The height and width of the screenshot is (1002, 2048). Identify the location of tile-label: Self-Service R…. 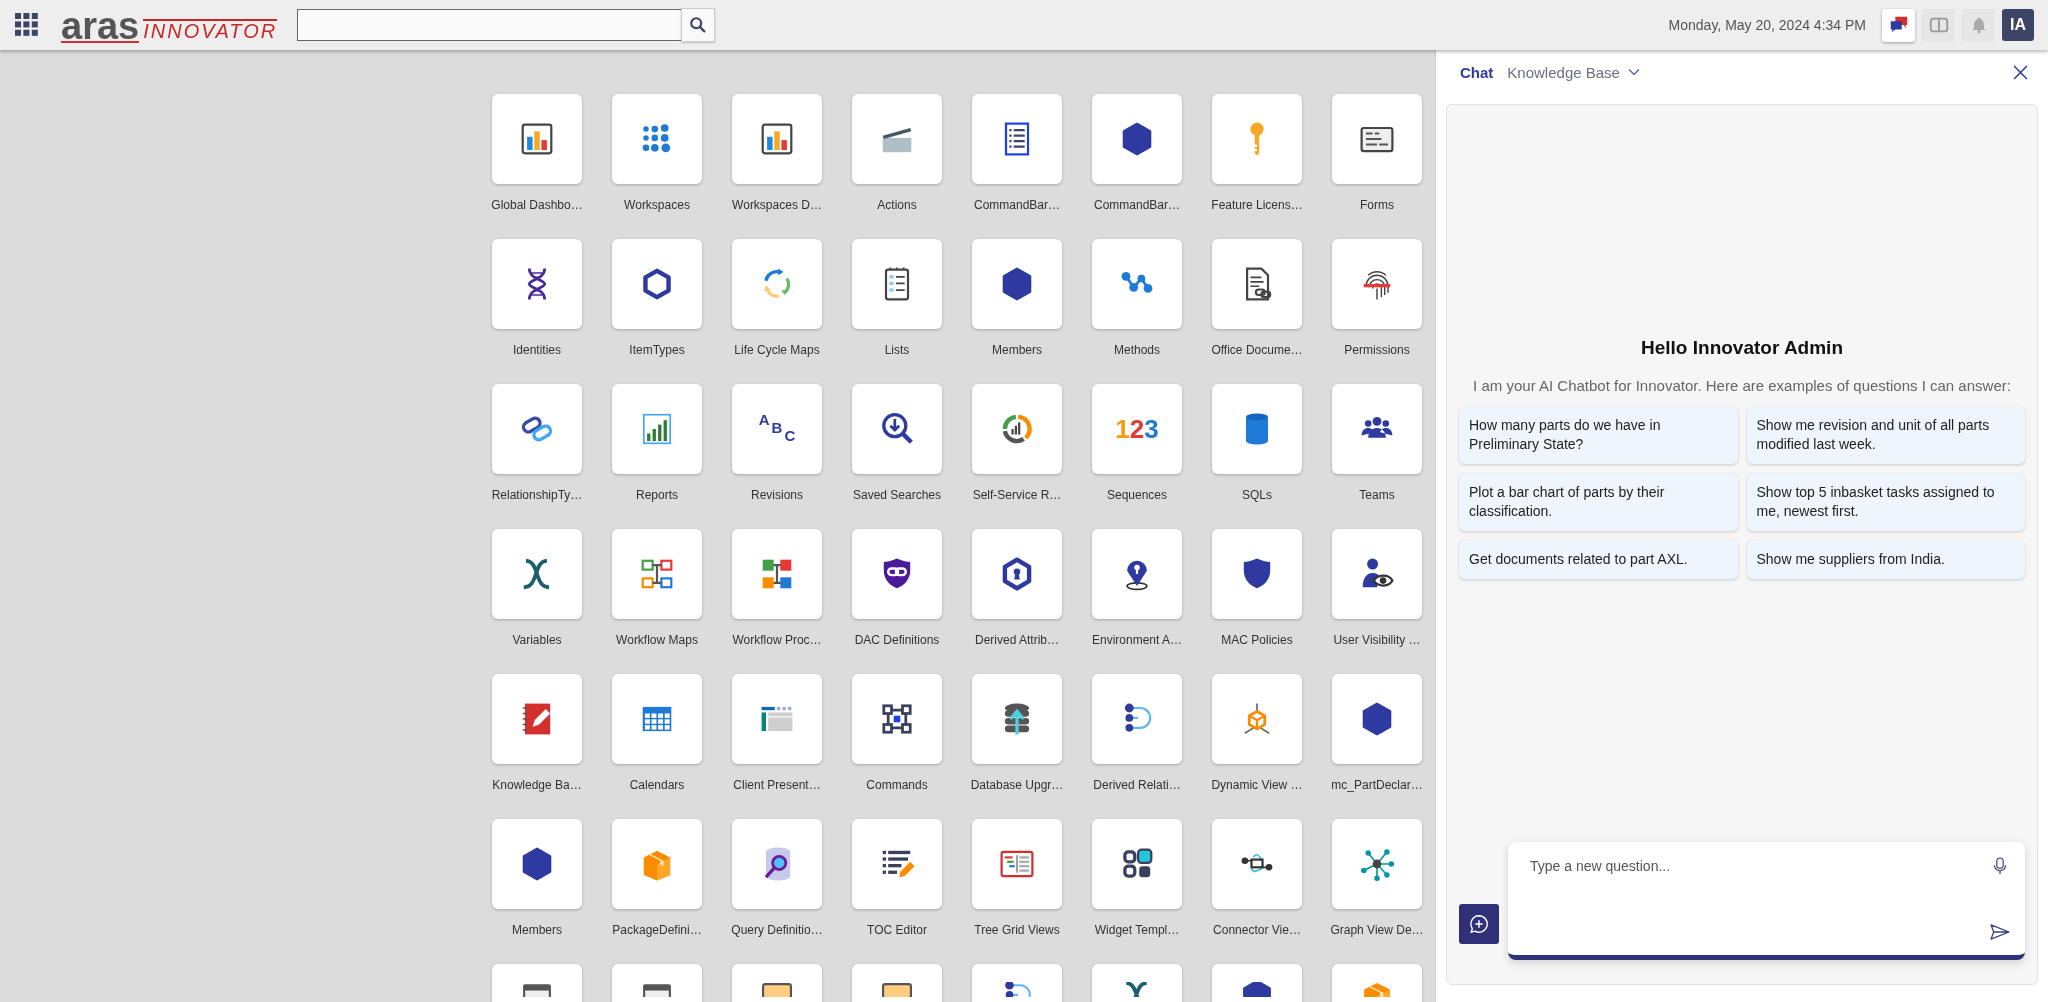
(1017, 495).